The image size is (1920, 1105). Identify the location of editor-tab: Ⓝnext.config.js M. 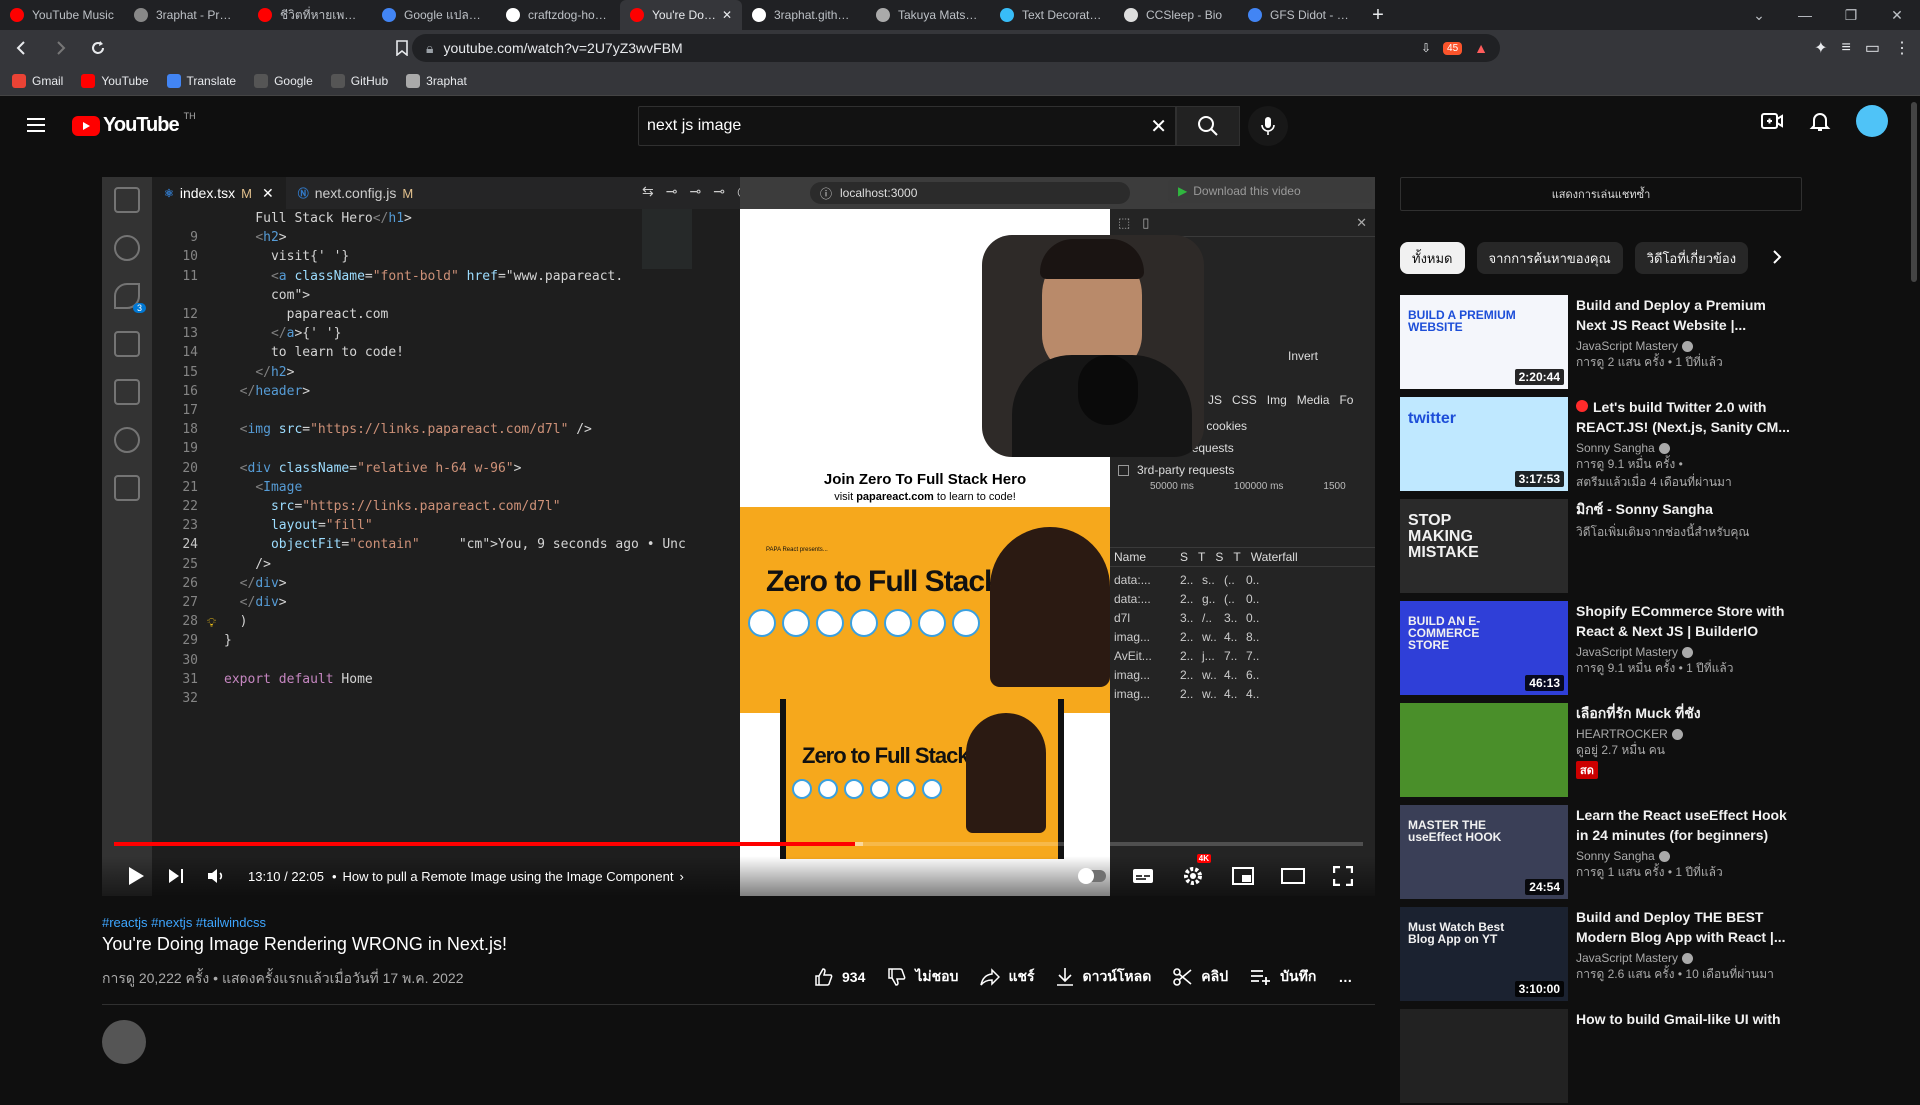
(356, 193).